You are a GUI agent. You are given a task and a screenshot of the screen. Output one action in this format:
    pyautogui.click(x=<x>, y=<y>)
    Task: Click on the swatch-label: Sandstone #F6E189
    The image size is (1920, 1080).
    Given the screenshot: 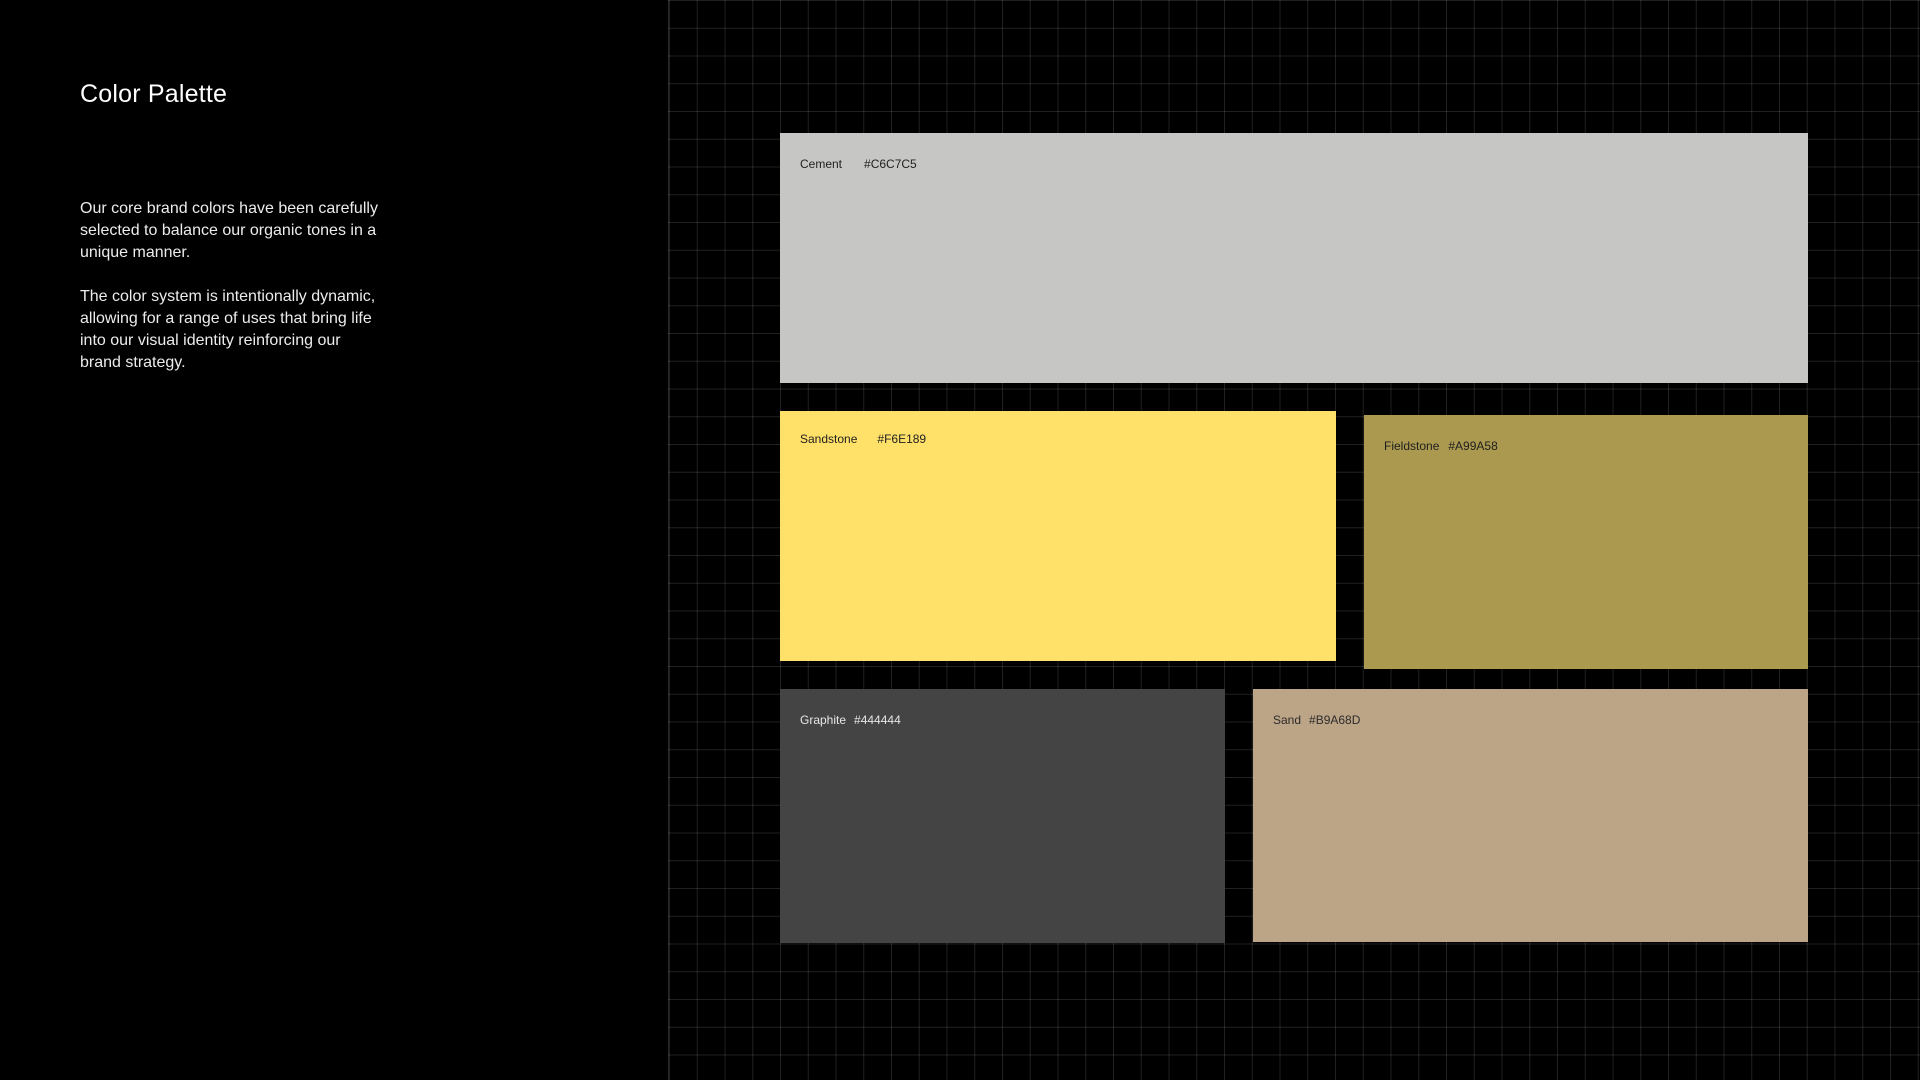 What is the action you would take?
    pyautogui.click(x=863, y=439)
    